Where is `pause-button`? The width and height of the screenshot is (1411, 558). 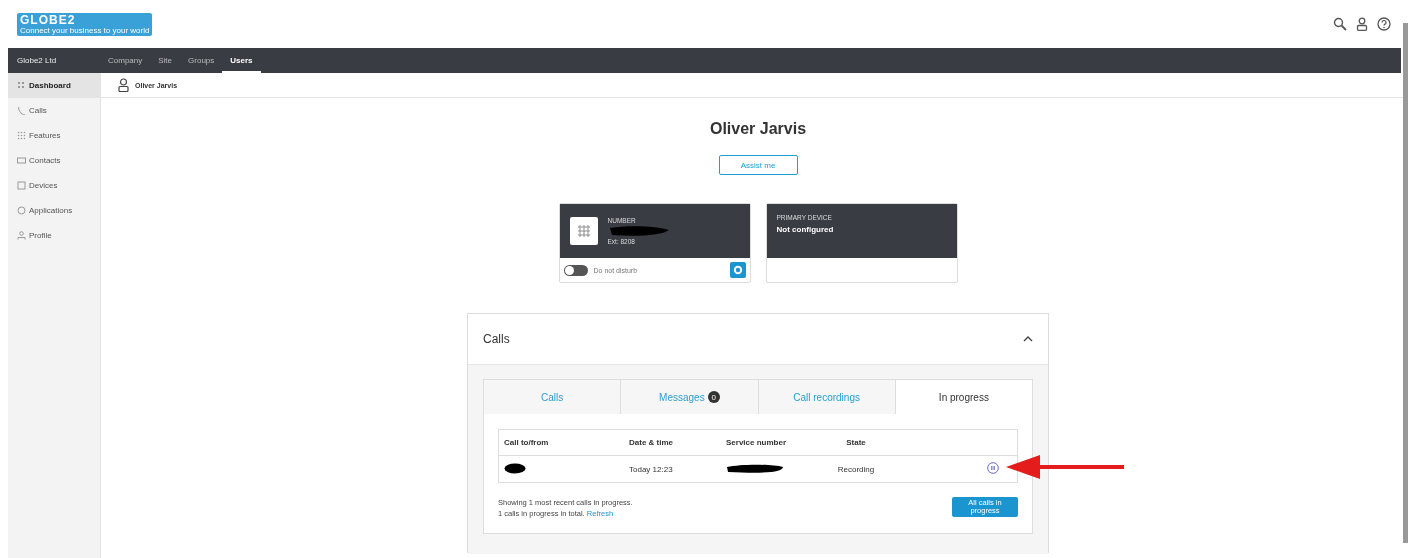
pause-button is located at coordinates (993, 468).